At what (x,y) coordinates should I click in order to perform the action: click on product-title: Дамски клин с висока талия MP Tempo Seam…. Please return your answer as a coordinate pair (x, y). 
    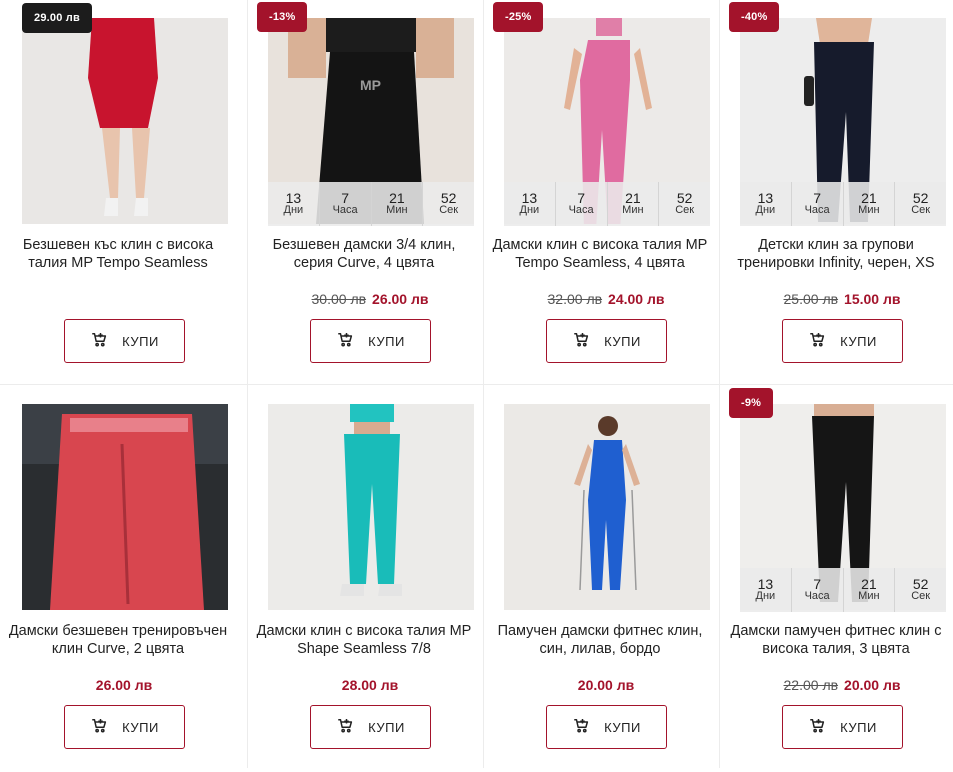
    Looking at the image, I should click on (600, 254).